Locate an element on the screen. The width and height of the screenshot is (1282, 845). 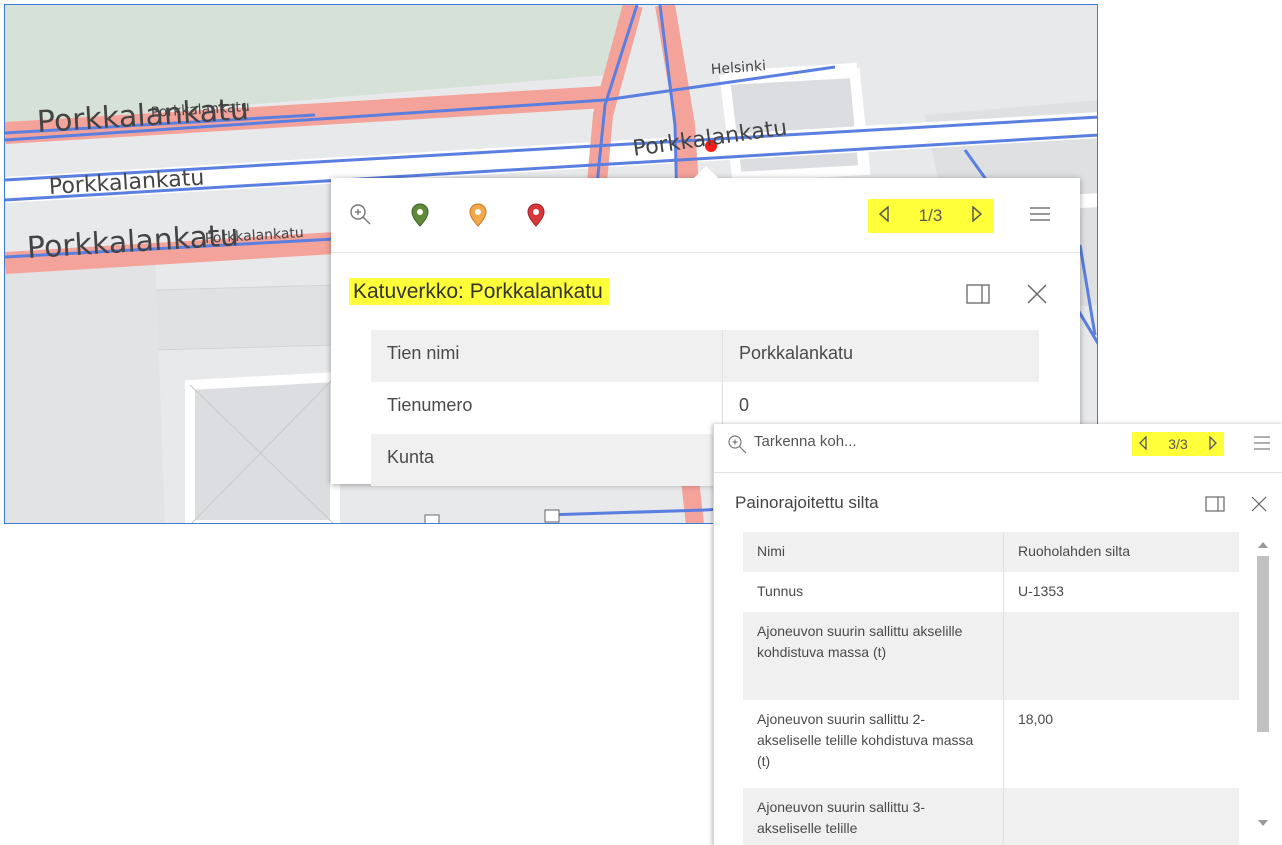
attribute-value: U-1353 is located at coordinates (1041, 591).